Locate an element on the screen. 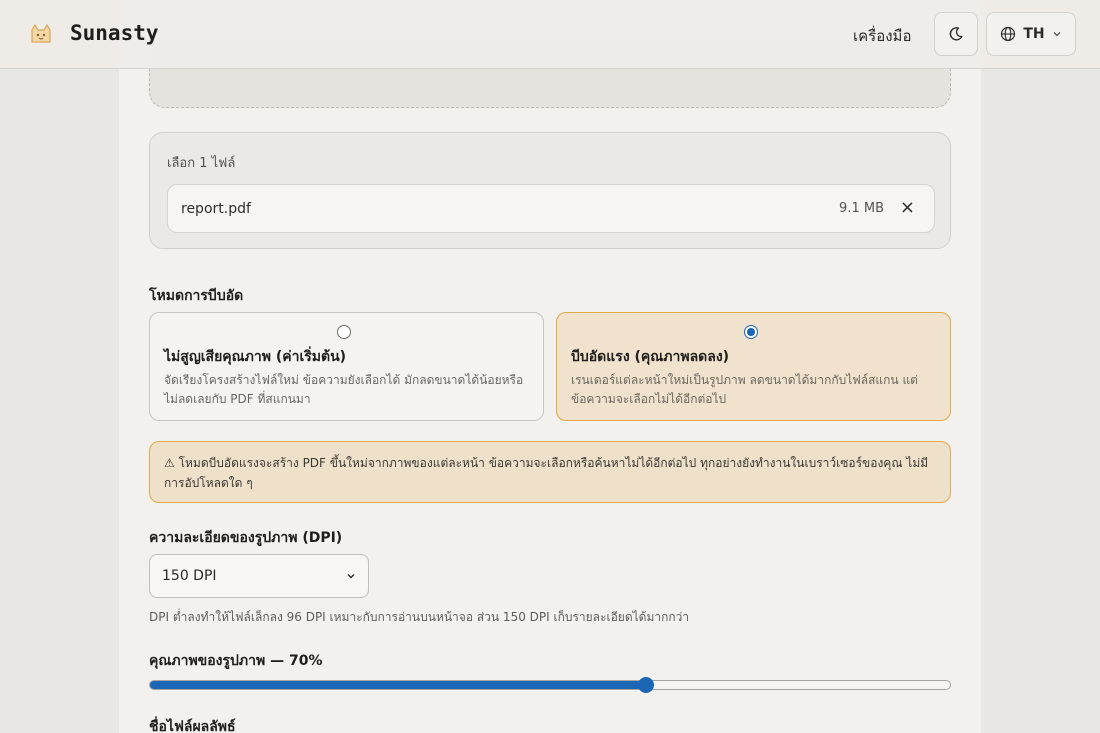  quality-slider-track is located at coordinates (550, 685).